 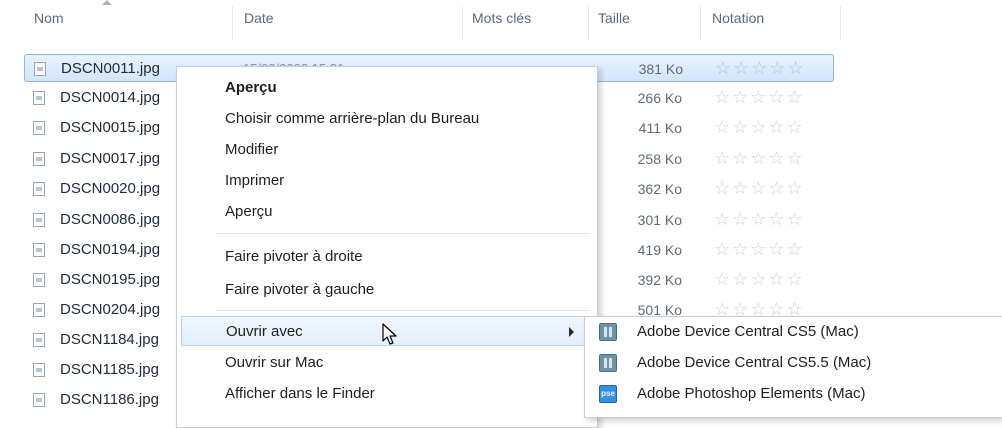 What do you see at coordinates (109, 369) in the screenshot?
I see `file-name: DSCN1185.jpg` at bounding box center [109, 369].